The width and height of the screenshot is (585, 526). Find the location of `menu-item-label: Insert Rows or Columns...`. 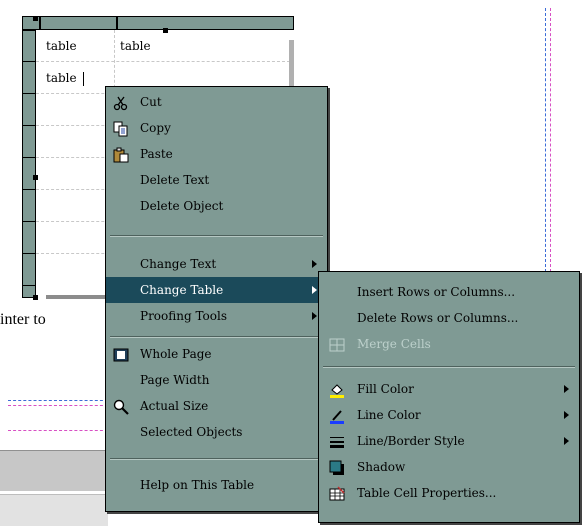

menu-item-label: Insert Rows or Columns... is located at coordinates (436, 292).